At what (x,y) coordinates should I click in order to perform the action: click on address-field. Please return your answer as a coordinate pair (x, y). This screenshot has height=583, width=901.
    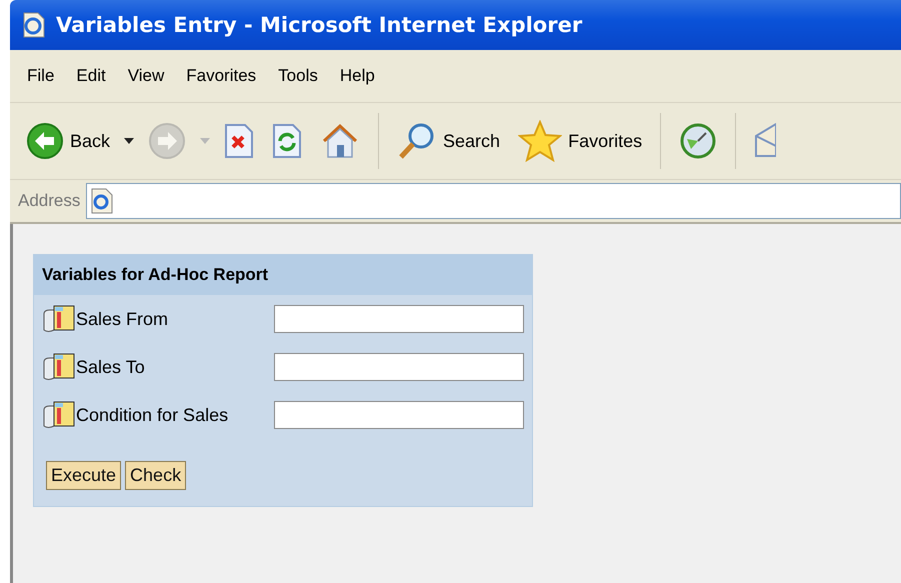
    Looking at the image, I should click on (493, 201).